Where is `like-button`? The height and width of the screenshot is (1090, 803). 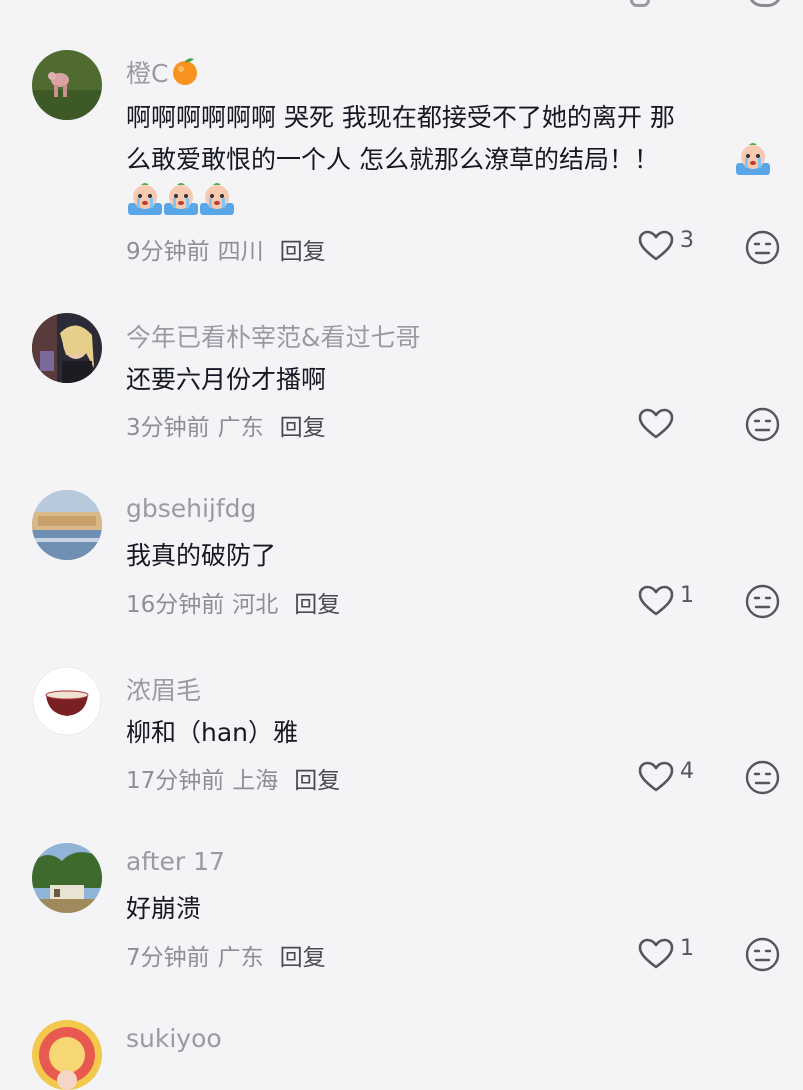
like-button is located at coordinates (659, 424).